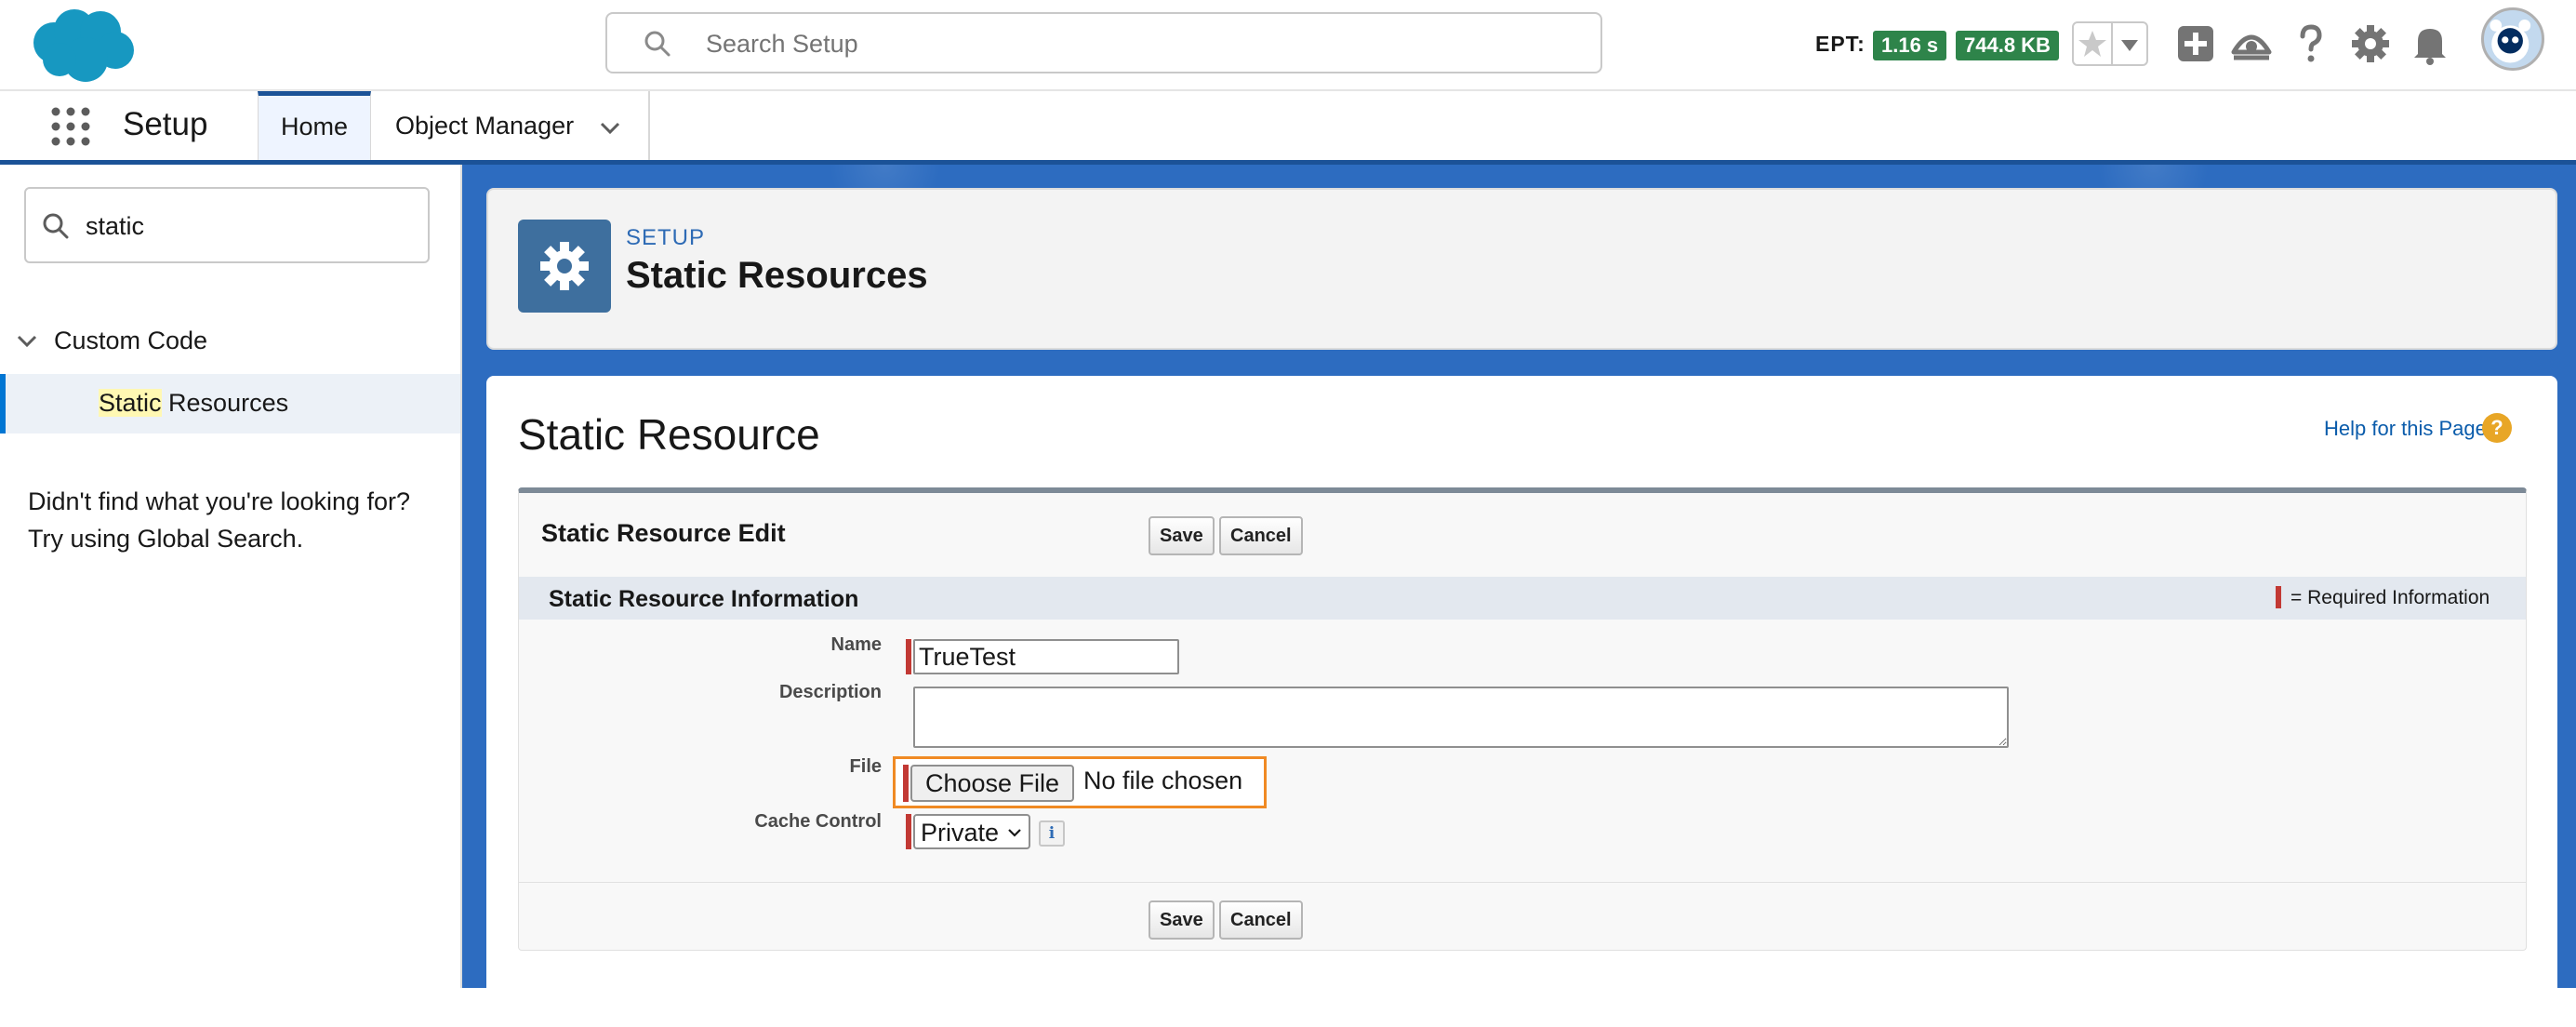 The width and height of the screenshot is (2576, 1027). Describe the element at coordinates (485, 126) in the screenshot. I see `tab-object-manager-label: Object Manager` at that location.